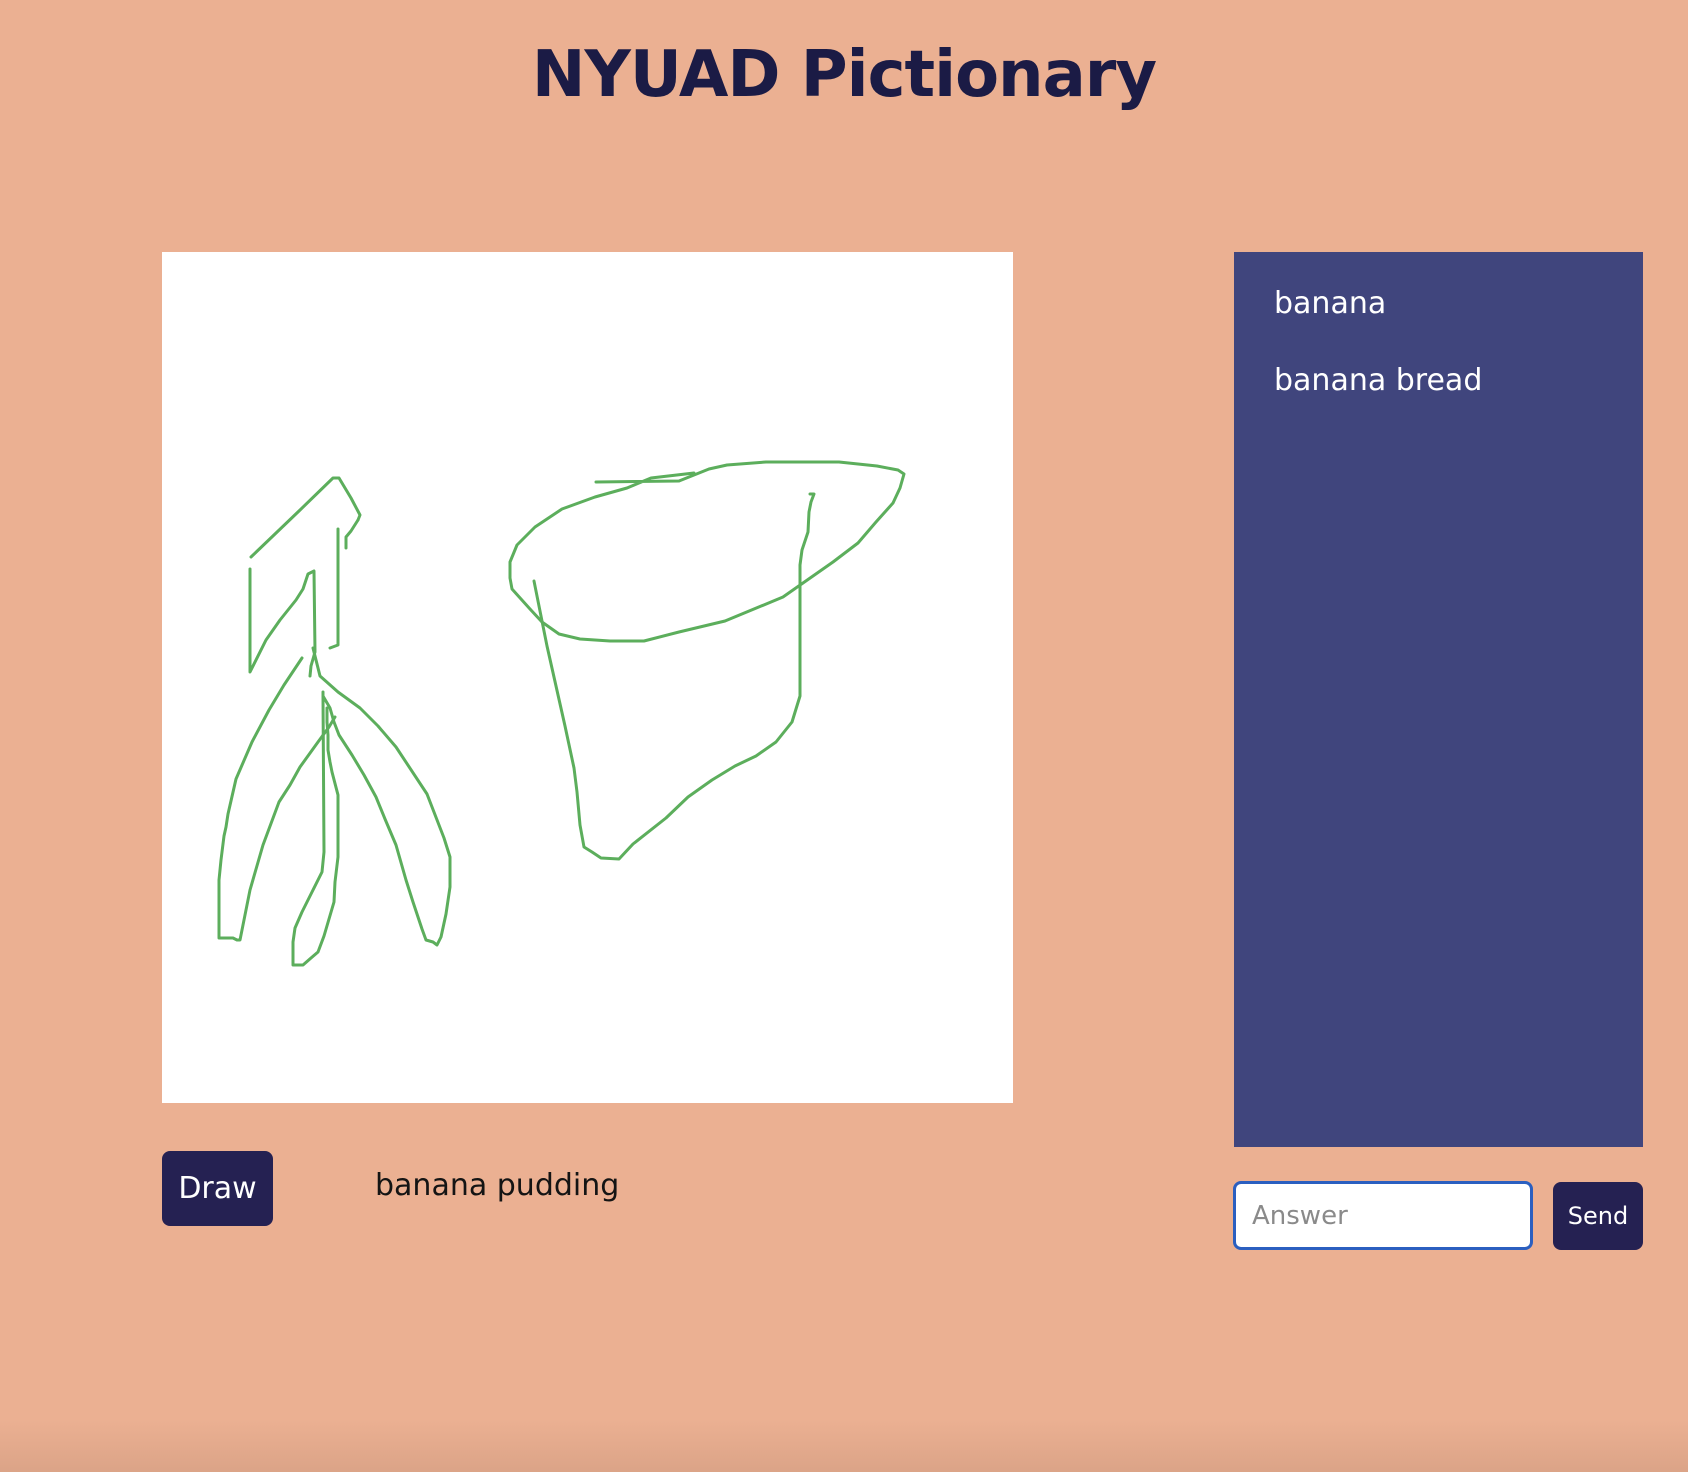 This screenshot has width=1688, height=1472. What do you see at coordinates (844, 75) in the screenshot?
I see `page-title: NYUAD Pictionary` at bounding box center [844, 75].